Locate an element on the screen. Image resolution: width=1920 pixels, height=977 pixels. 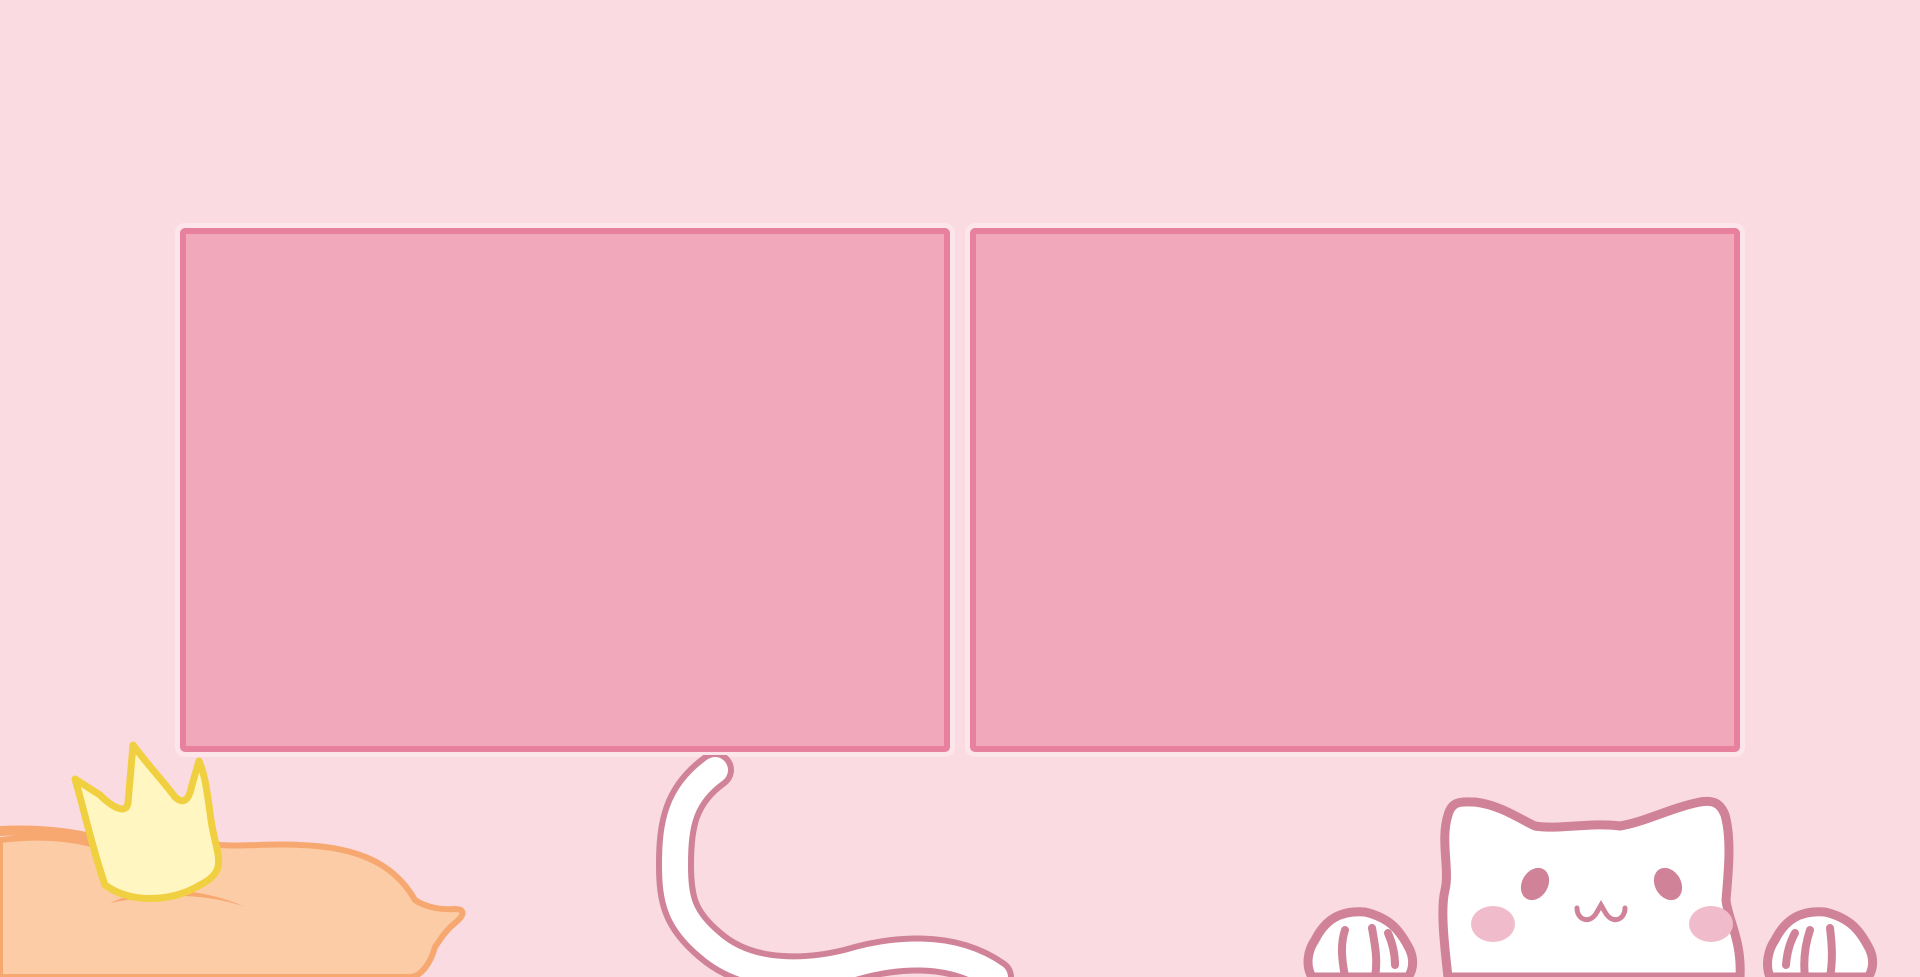
cat-tail-icon is located at coordinates (835, 866).